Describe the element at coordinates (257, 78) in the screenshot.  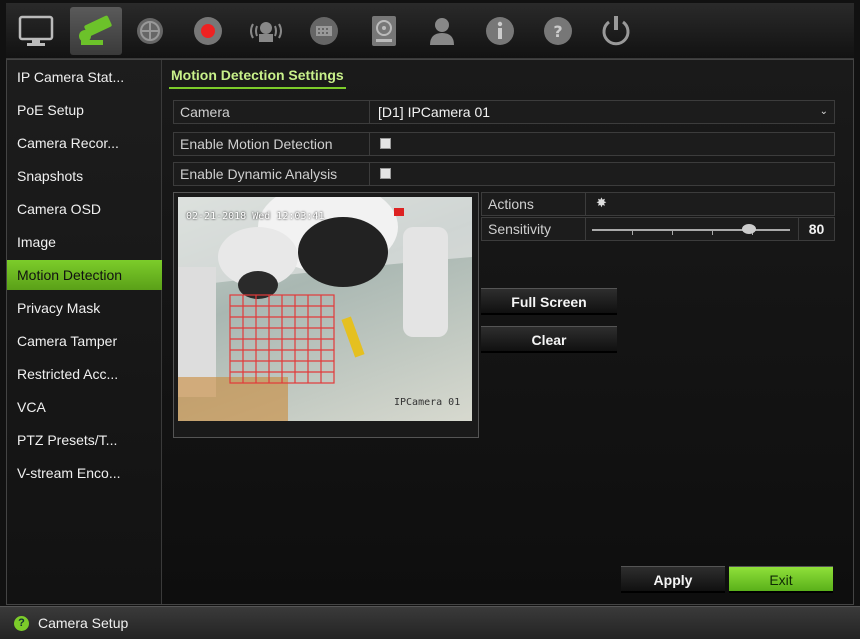
I see `tab-motion-detection-settings: Motion Detection Settings` at that location.